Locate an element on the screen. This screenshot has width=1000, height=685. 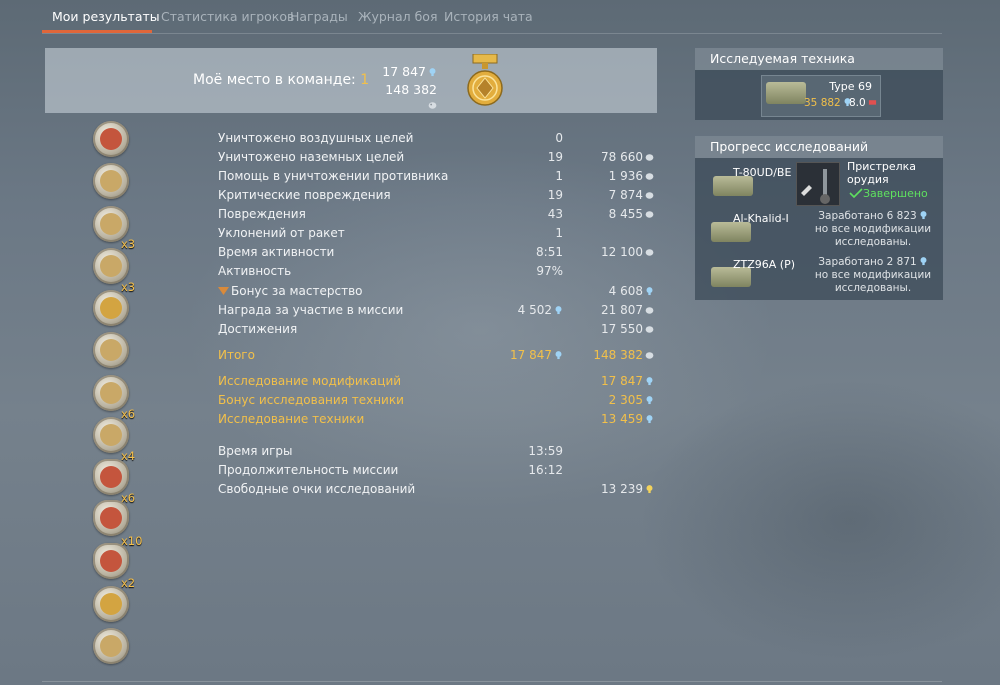
stat-reward: 17 550 is located at coordinates (611, 329).